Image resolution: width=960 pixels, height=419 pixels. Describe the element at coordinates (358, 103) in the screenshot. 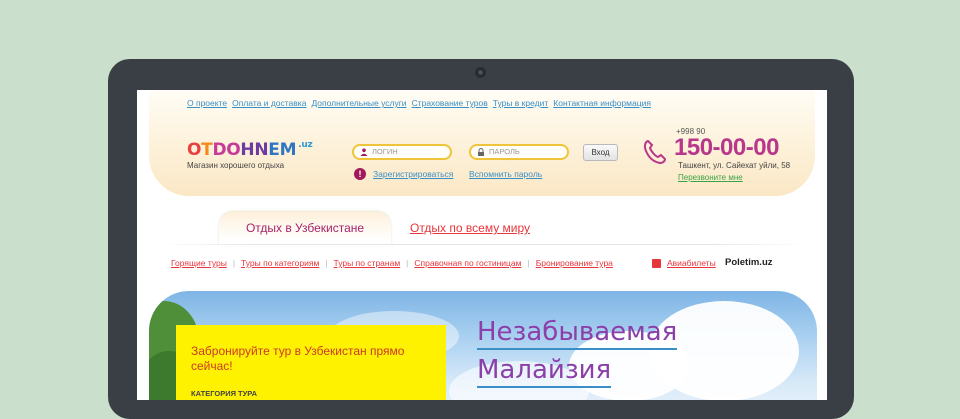

I see `top-nav-services: Дополнительные услуги` at that location.